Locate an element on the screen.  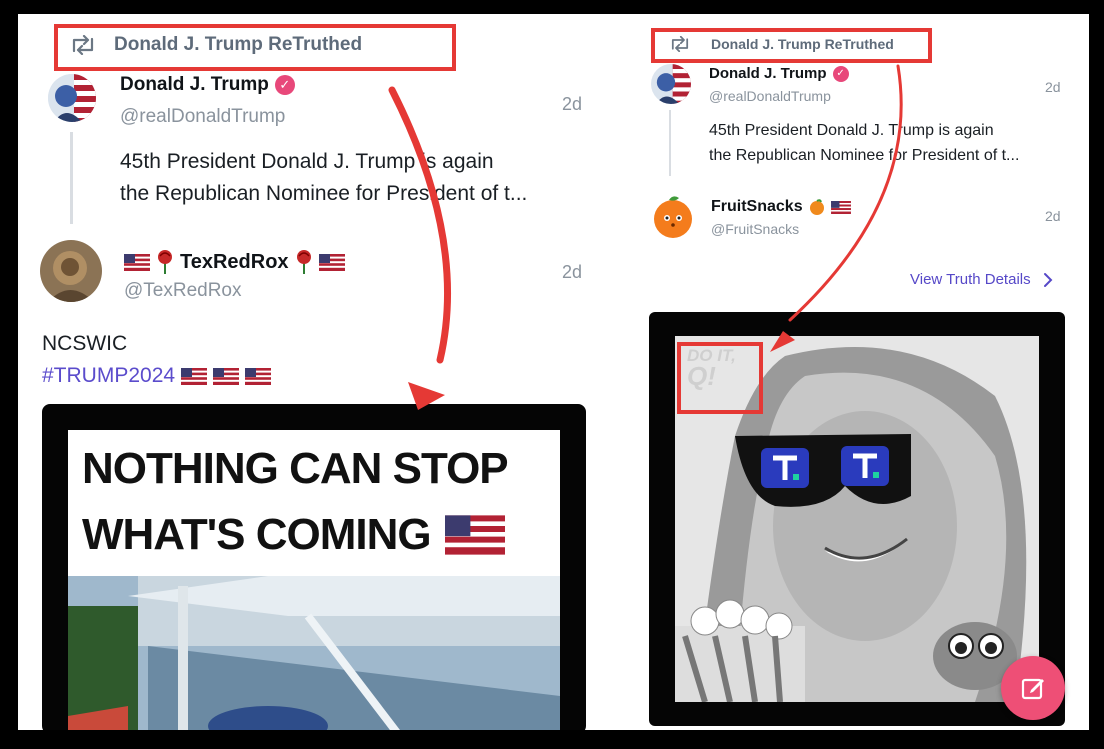
video-caption: NOTHING CAN STOP is located at coordinates (295, 468).